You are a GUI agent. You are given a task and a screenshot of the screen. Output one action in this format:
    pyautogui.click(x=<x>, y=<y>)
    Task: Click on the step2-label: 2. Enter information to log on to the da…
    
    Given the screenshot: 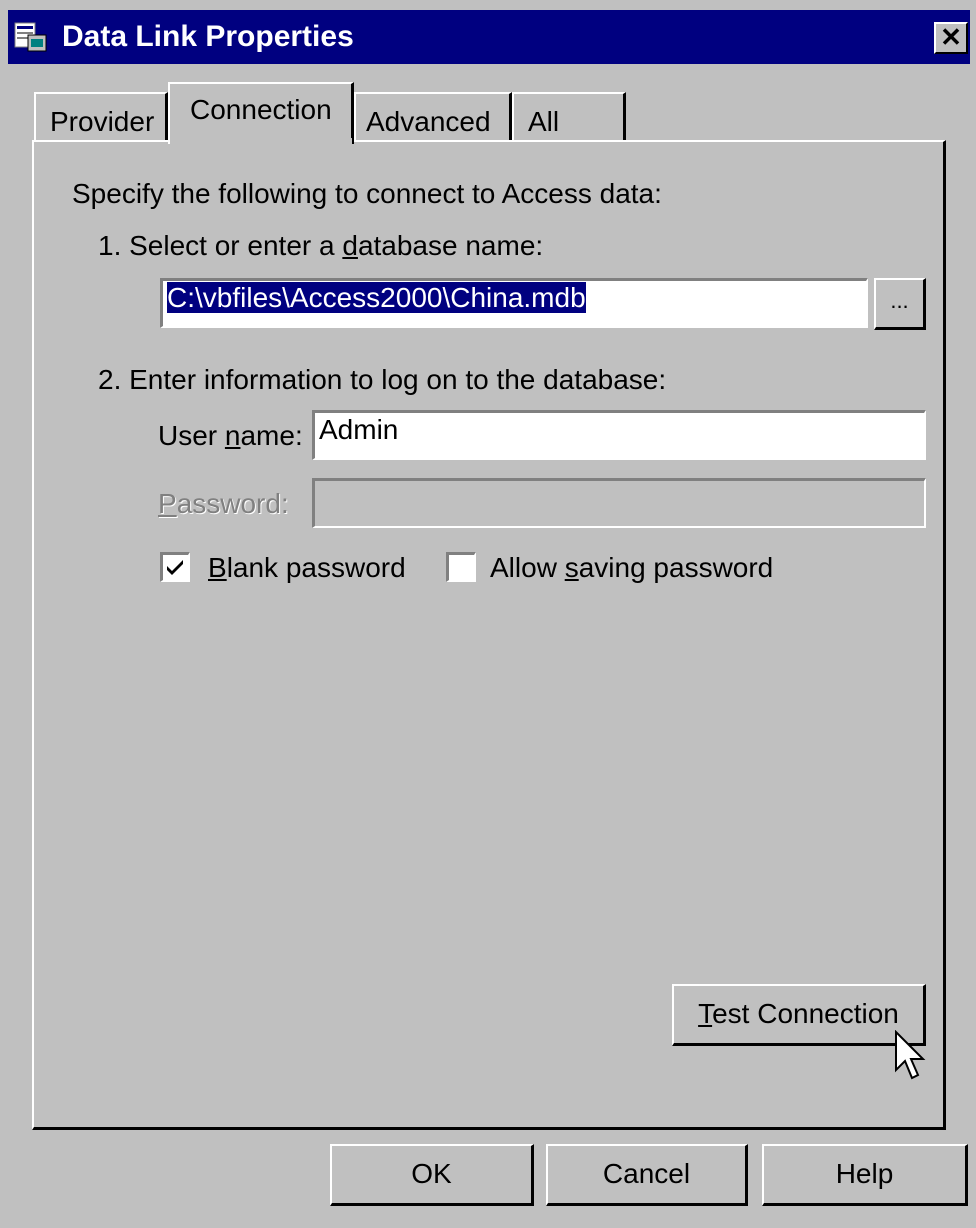 What is the action you would take?
    pyautogui.click(x=382, y=379)
    